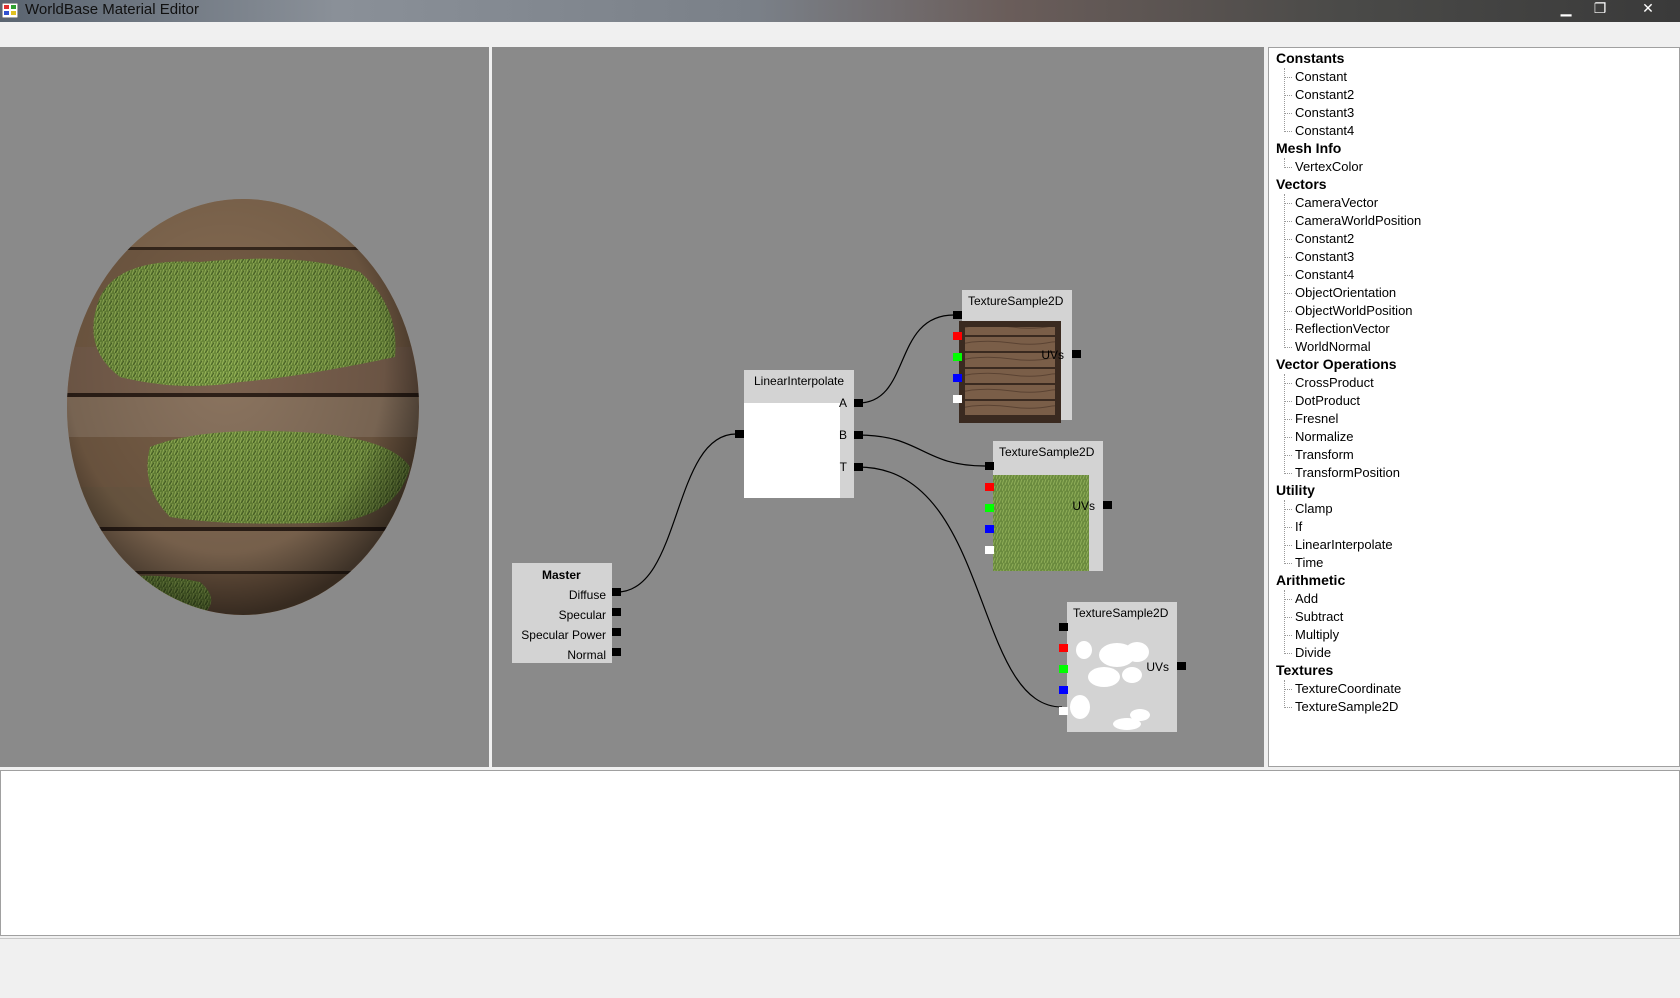 This screenshot has width=1680, height=998. Describe the element at coordinates (1566, 9) in the screenshot. I see `minimize-button: ▁` at that location.